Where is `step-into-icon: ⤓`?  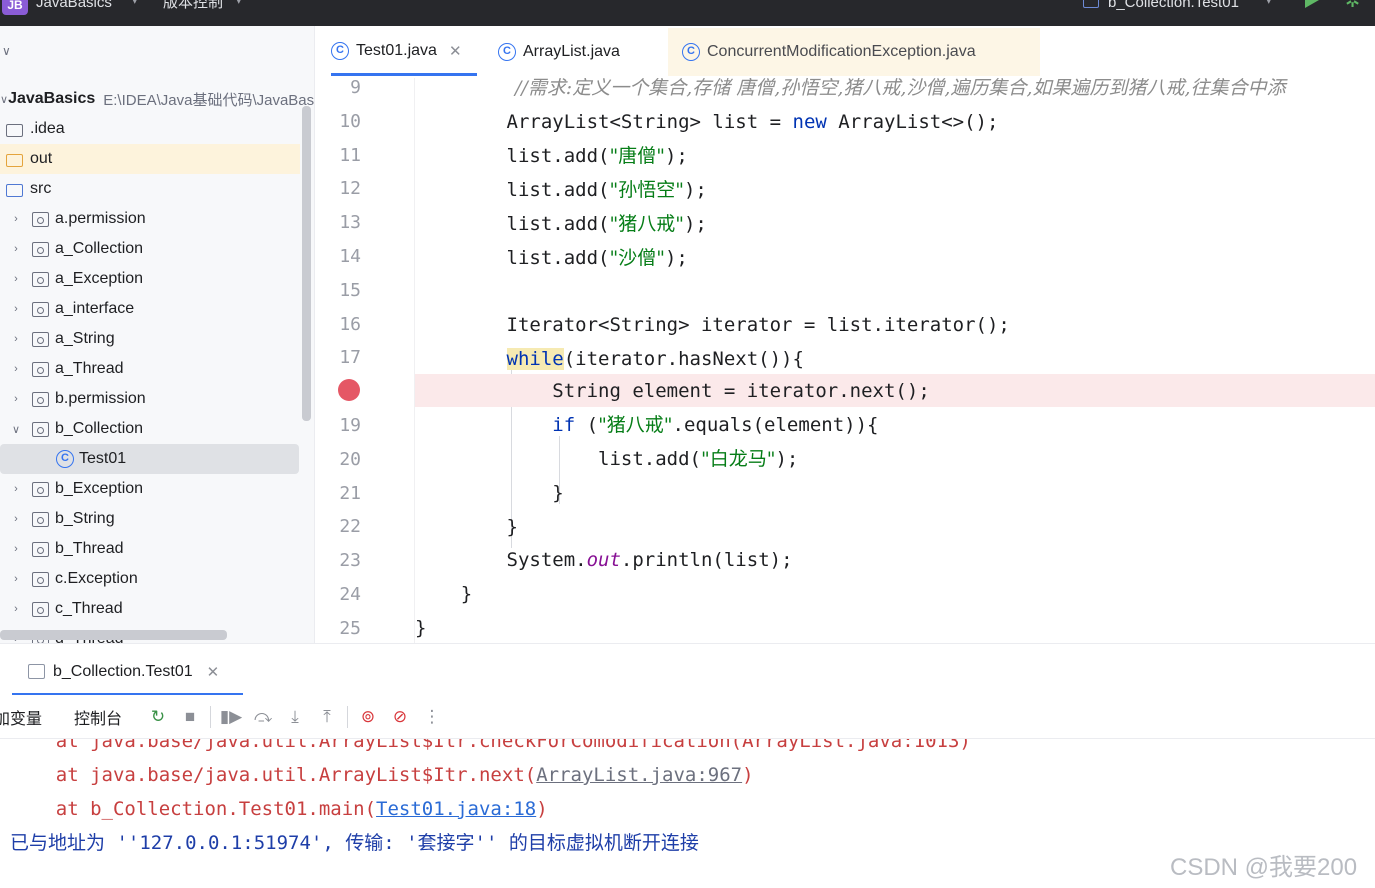 step-into-icon: ⤓ is located at coordinates (295, 717).